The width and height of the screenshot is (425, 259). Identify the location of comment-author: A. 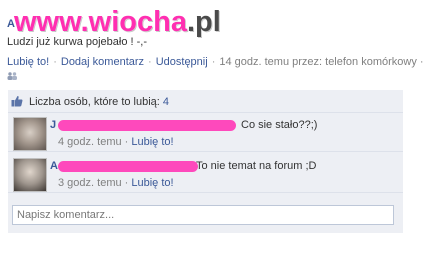
(54, 166).